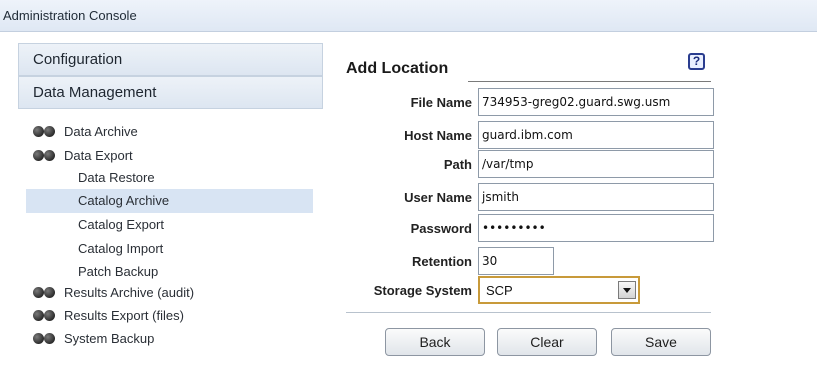 This screenshot has width=817, height=379. Describe the element at coordinates (129, 292) in the screenshot. I see `nav-item-label: Results Archive (audit)` at that location.